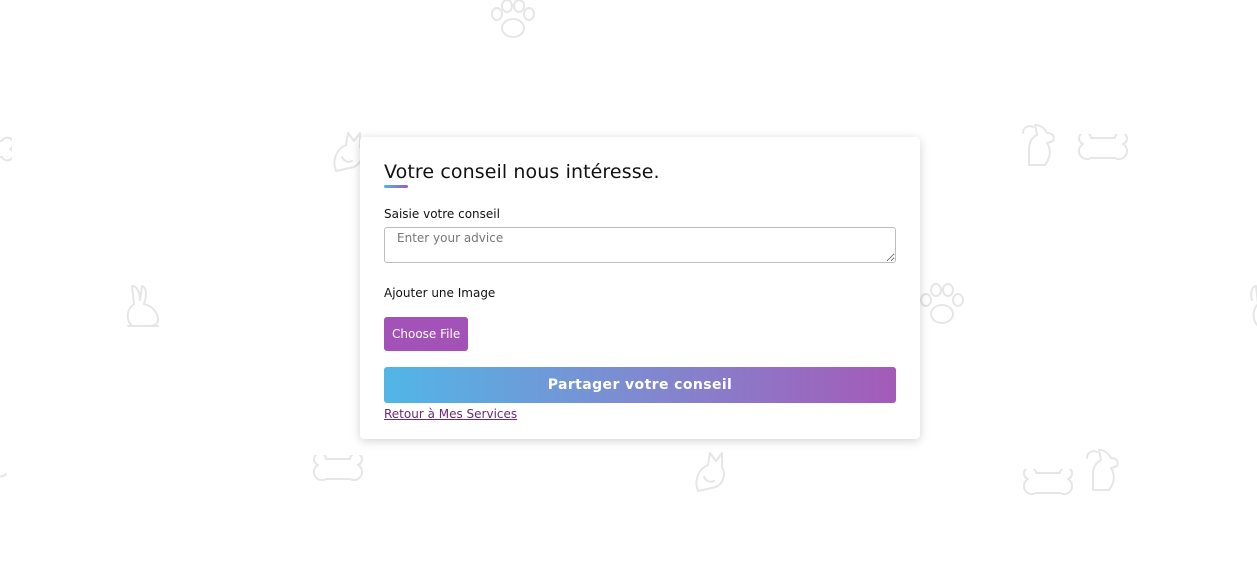 This screenshot has width=1257, height=571. Describe the element at coordinates (450, 414) in the screenshot. I see `back-to-services-link: Retour à Mes Services` at that location.